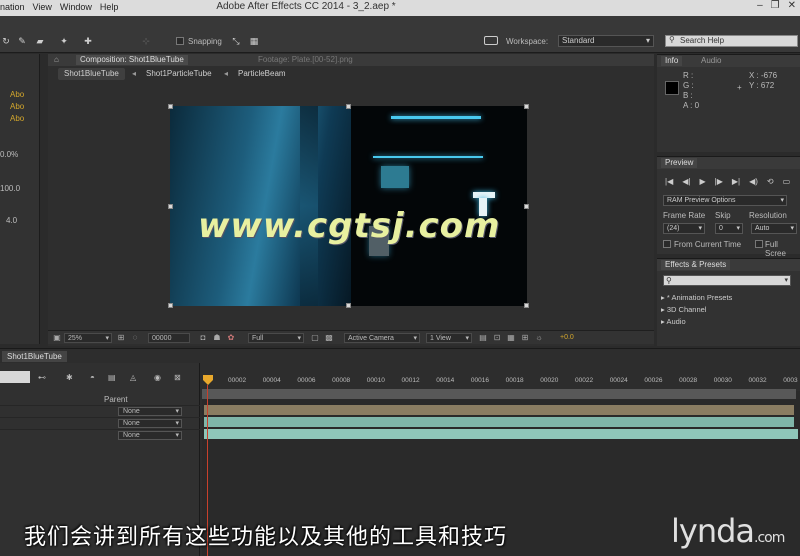 This screenshot has width=800, height=556. I want to click on work-area-bar, so click(499, 394).